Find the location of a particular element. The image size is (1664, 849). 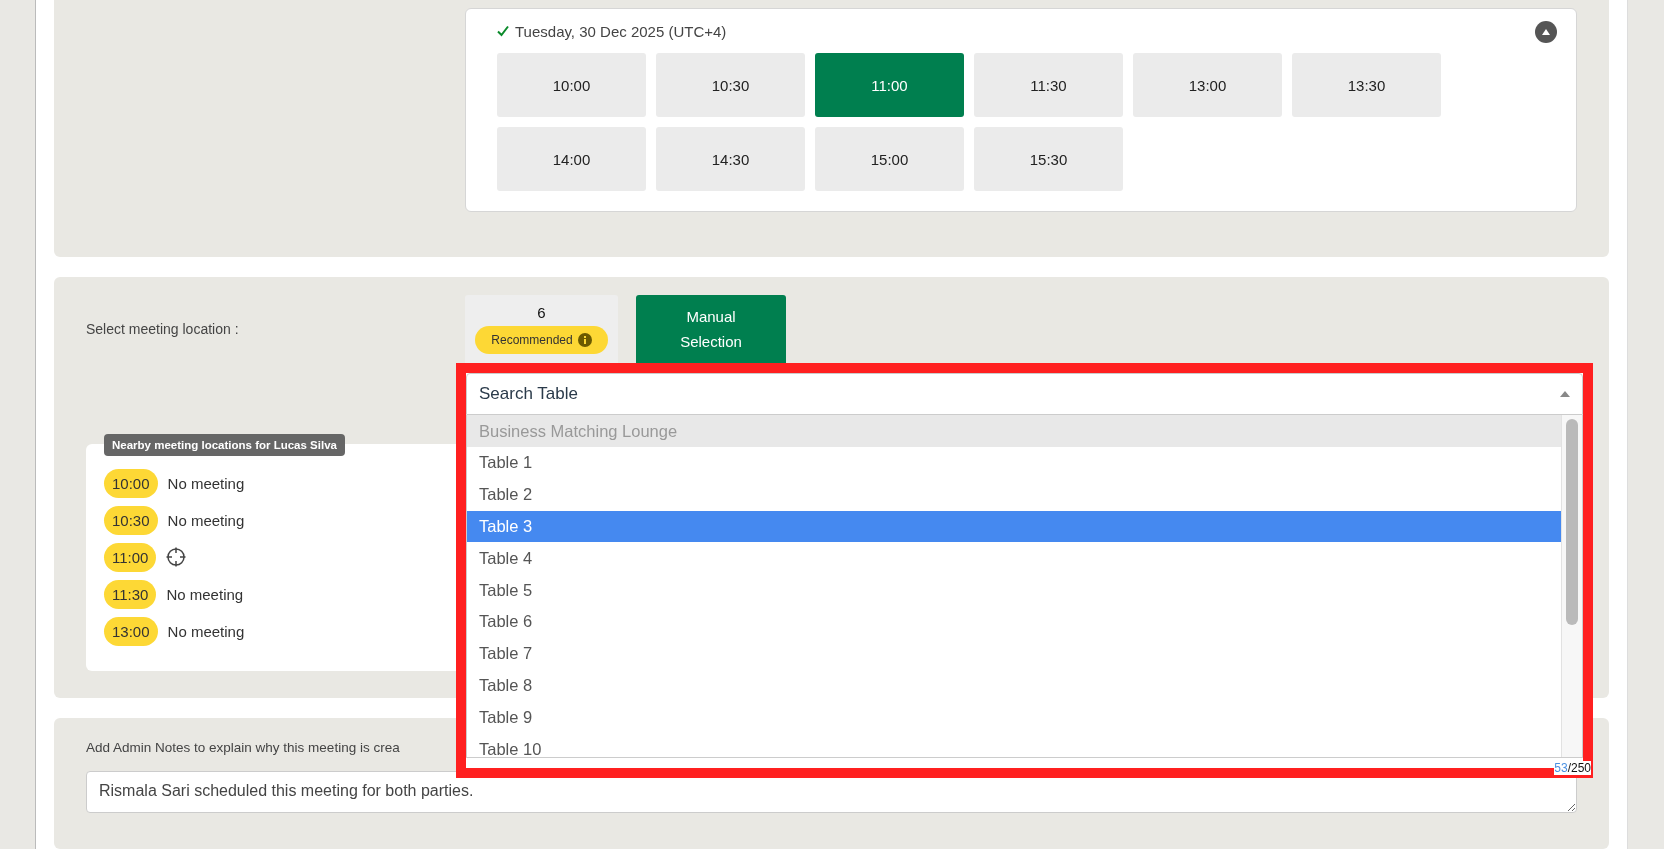

info-icon is located at coordinates (584, 340).